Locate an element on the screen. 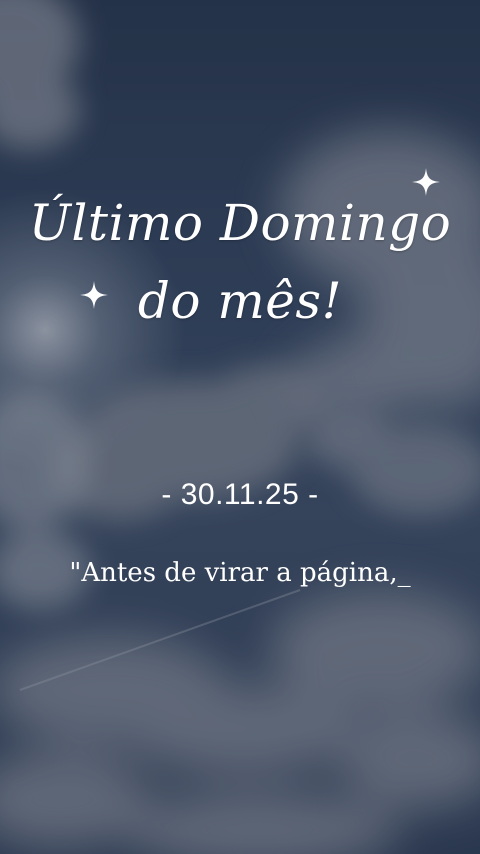 The image size is (480, 854). sparkle-icon is located at coordinates (426, 182).